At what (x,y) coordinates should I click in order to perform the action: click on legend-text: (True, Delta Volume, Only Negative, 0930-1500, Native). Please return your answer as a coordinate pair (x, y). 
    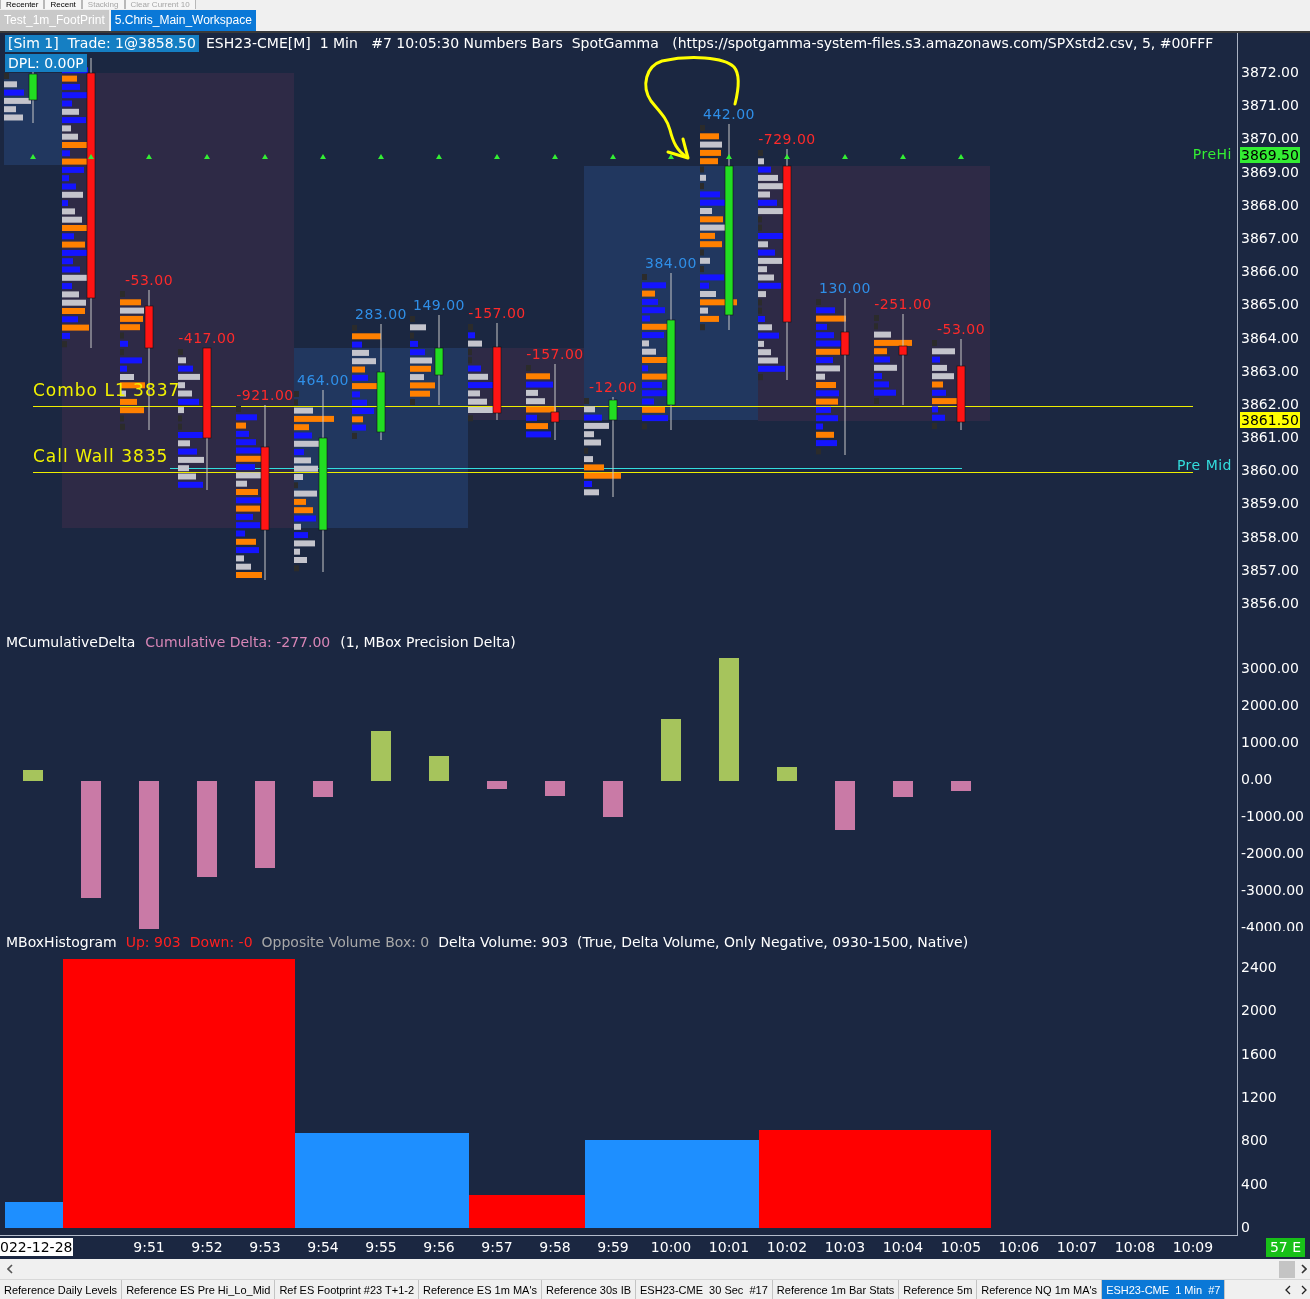
    Looking at the image, I should click on (773, 942).